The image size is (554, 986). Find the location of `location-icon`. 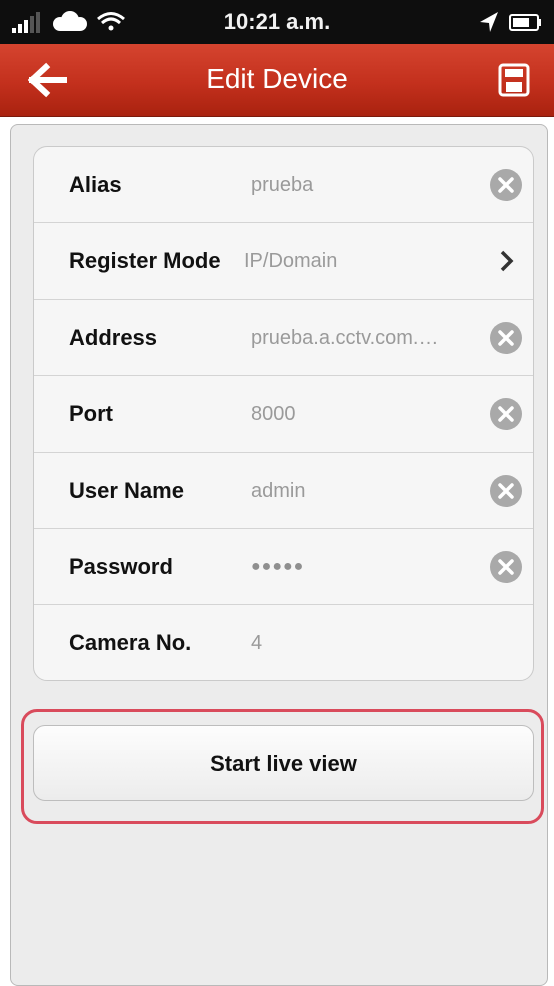

location-icon is located at coordinates (489, 22).